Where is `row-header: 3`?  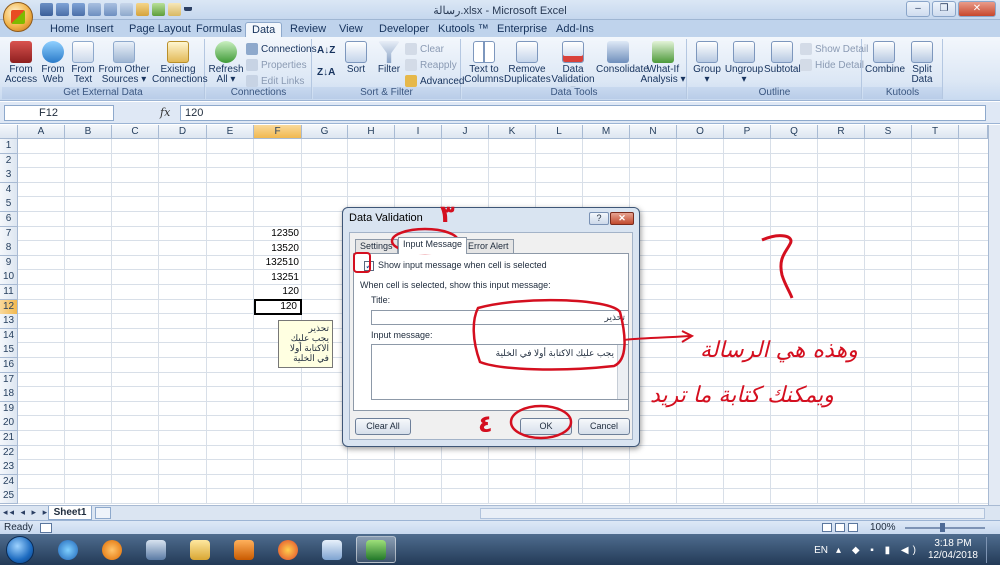 row-header: 3 is located at coordinates (9, 176).